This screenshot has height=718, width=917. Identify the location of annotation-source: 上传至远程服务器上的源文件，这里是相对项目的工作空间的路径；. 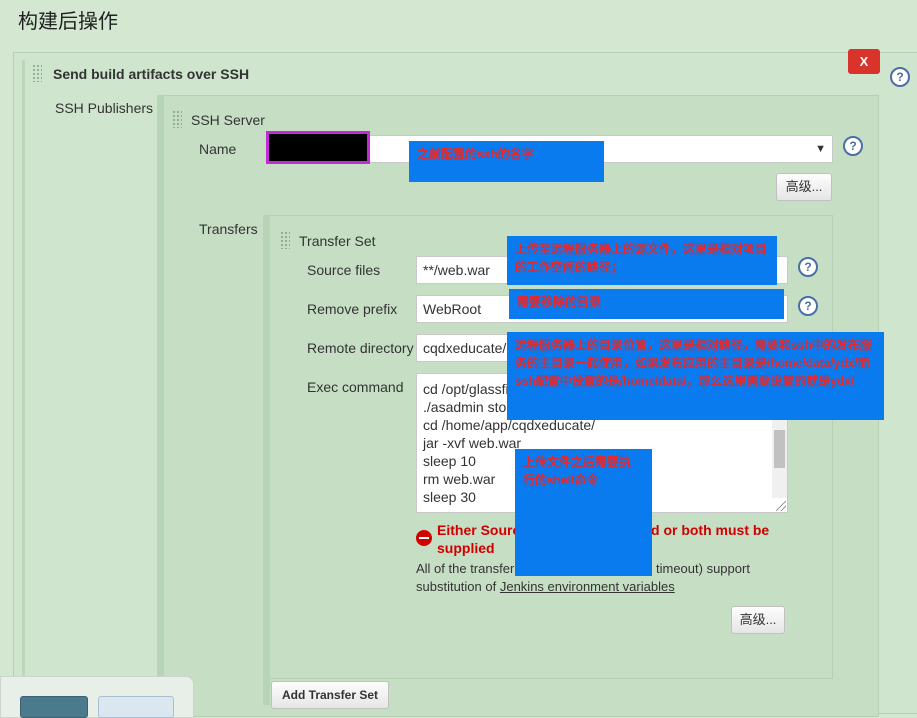
(642, 260).